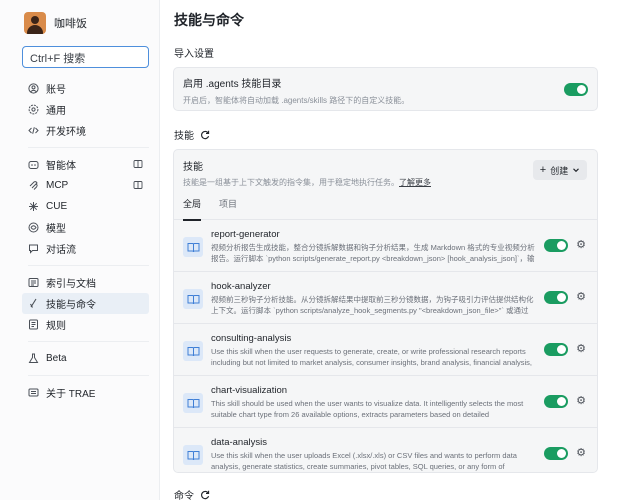  Describe the element at coordinates (241, 286) in the screenshot. I see `skill-name: hook-analyzer` at that location.